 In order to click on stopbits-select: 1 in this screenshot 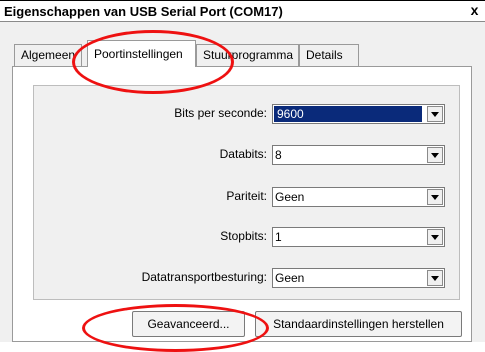, I will do `click(358, 237)`.